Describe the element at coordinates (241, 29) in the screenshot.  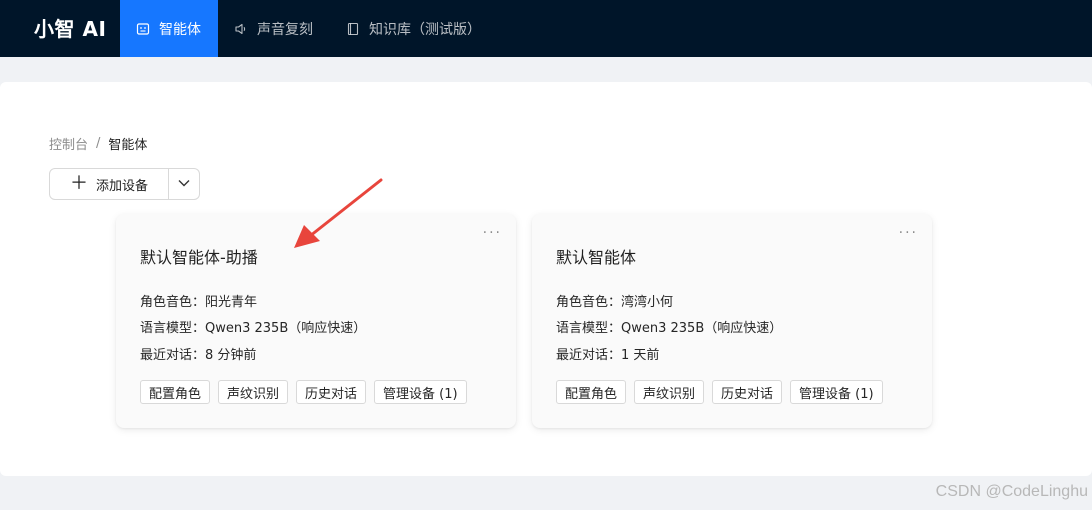
I see `speaker-icon` at that location.